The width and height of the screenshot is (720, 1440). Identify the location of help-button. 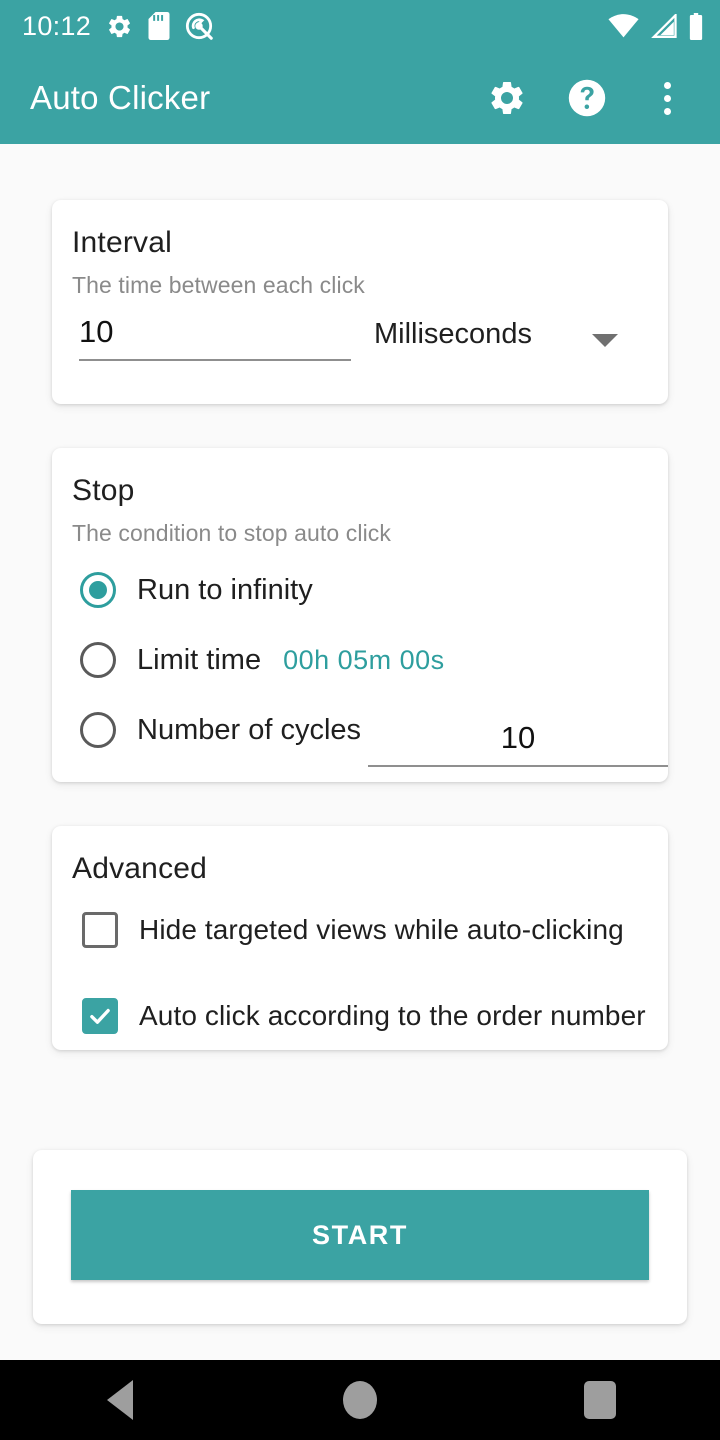
(587, 98).